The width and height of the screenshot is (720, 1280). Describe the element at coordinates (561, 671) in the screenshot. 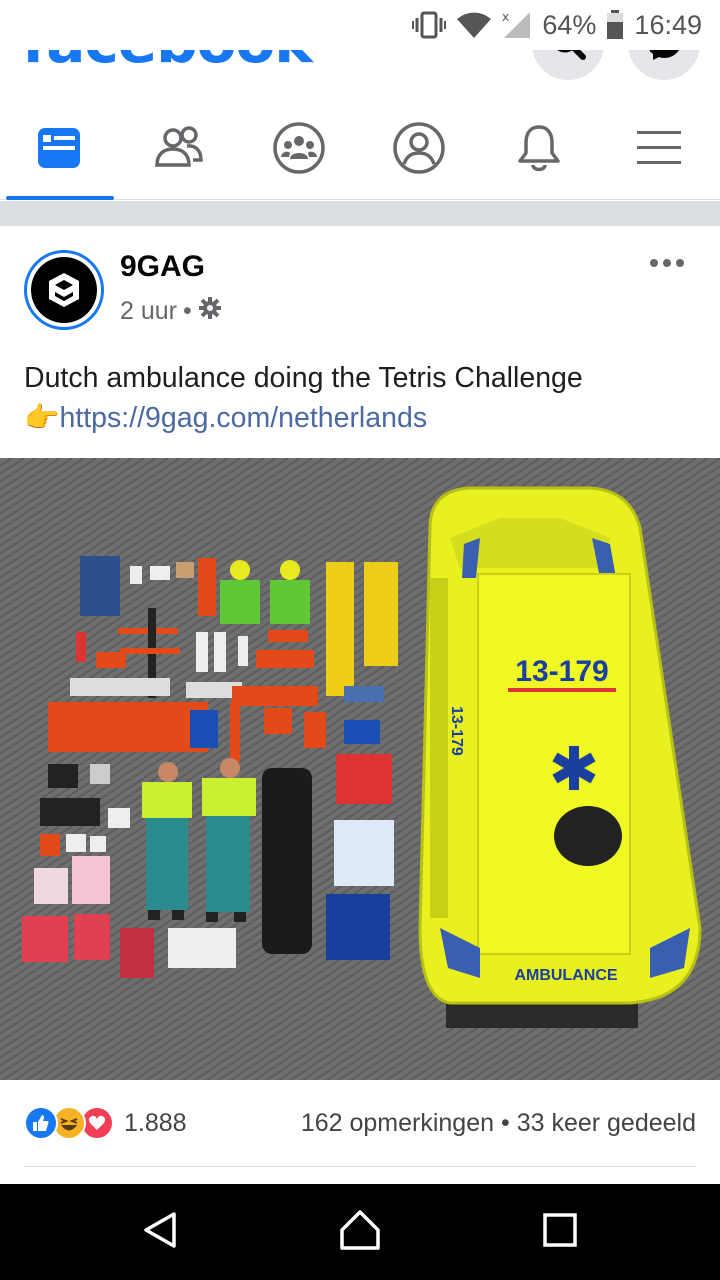

I see `ambulance-roof-number: 13-179` at that location.